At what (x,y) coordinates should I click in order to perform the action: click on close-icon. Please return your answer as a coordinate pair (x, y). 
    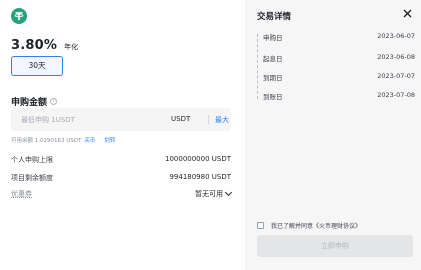
    Looking at the image, I should click on (407, 13).